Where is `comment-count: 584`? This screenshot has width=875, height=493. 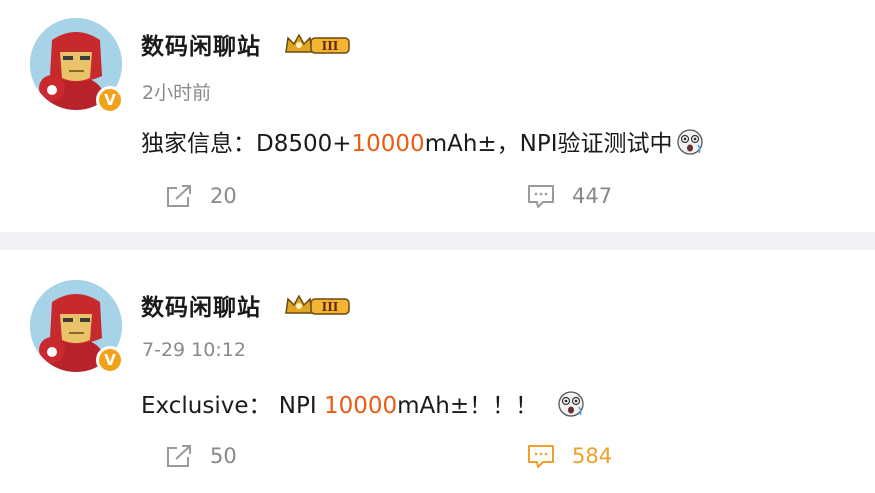 comment-count: 584 is located at coordinates (592, 456).